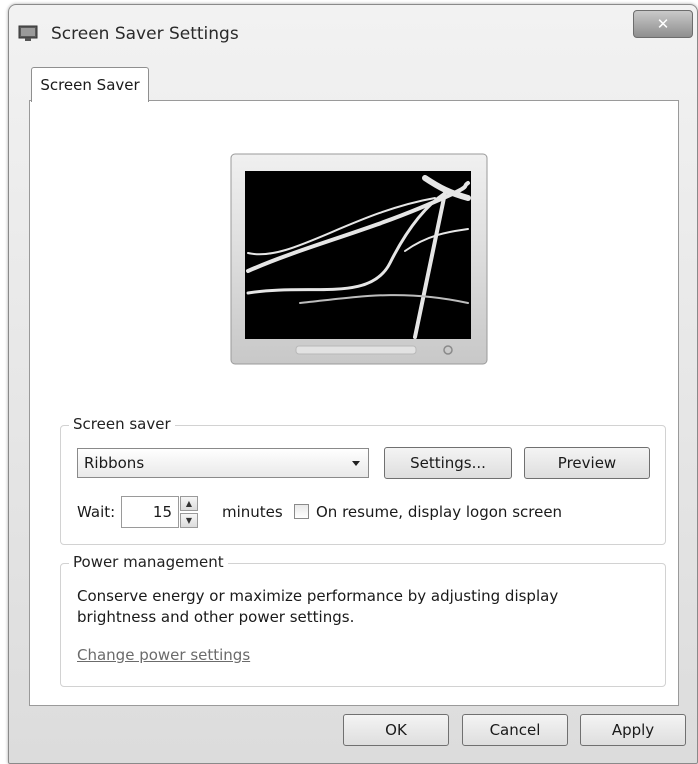 The height and width of the screenshot is (764, 698). Describe the element at coordinates (28, 33) in the screenshot. I see `monitor-icon` at that location.